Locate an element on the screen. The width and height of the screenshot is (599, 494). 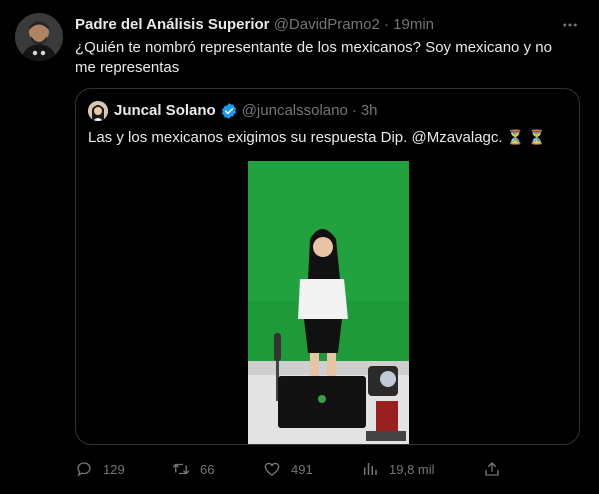
like-icon is located at coordinates (272, 469).